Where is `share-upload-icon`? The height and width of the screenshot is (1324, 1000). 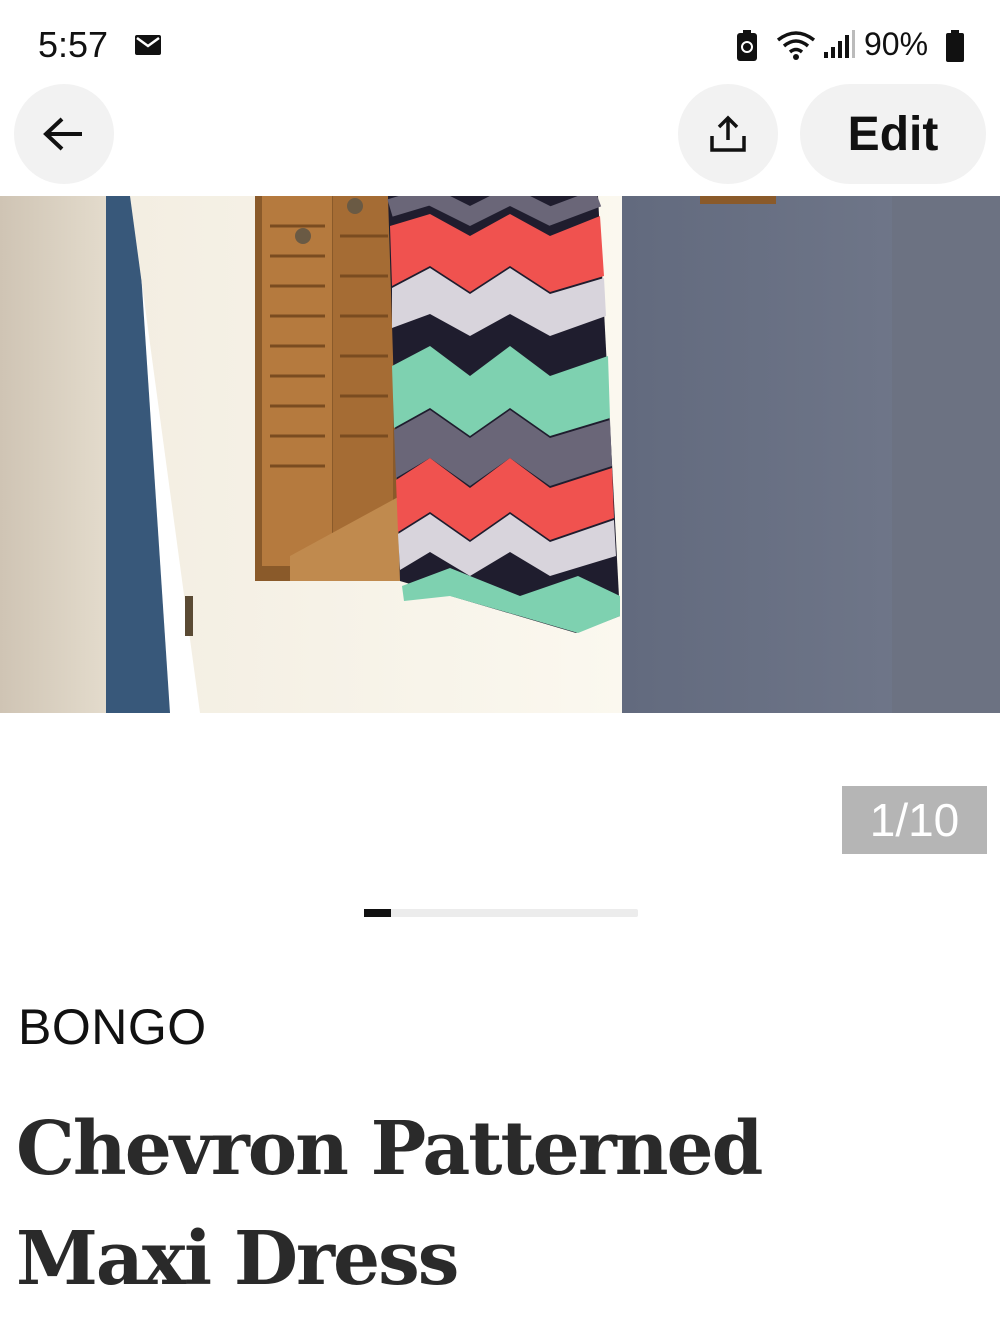 share-upload-icon is located at coordinates (728, 133).